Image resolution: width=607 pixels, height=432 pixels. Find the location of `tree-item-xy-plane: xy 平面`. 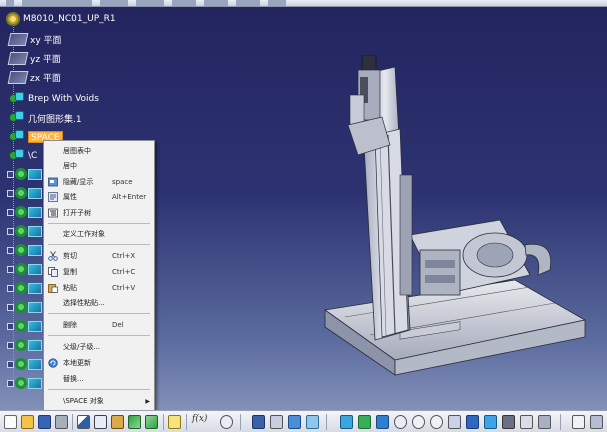

tree-item-xy-plane: xy 平面 is located at coordinates (34, 39).